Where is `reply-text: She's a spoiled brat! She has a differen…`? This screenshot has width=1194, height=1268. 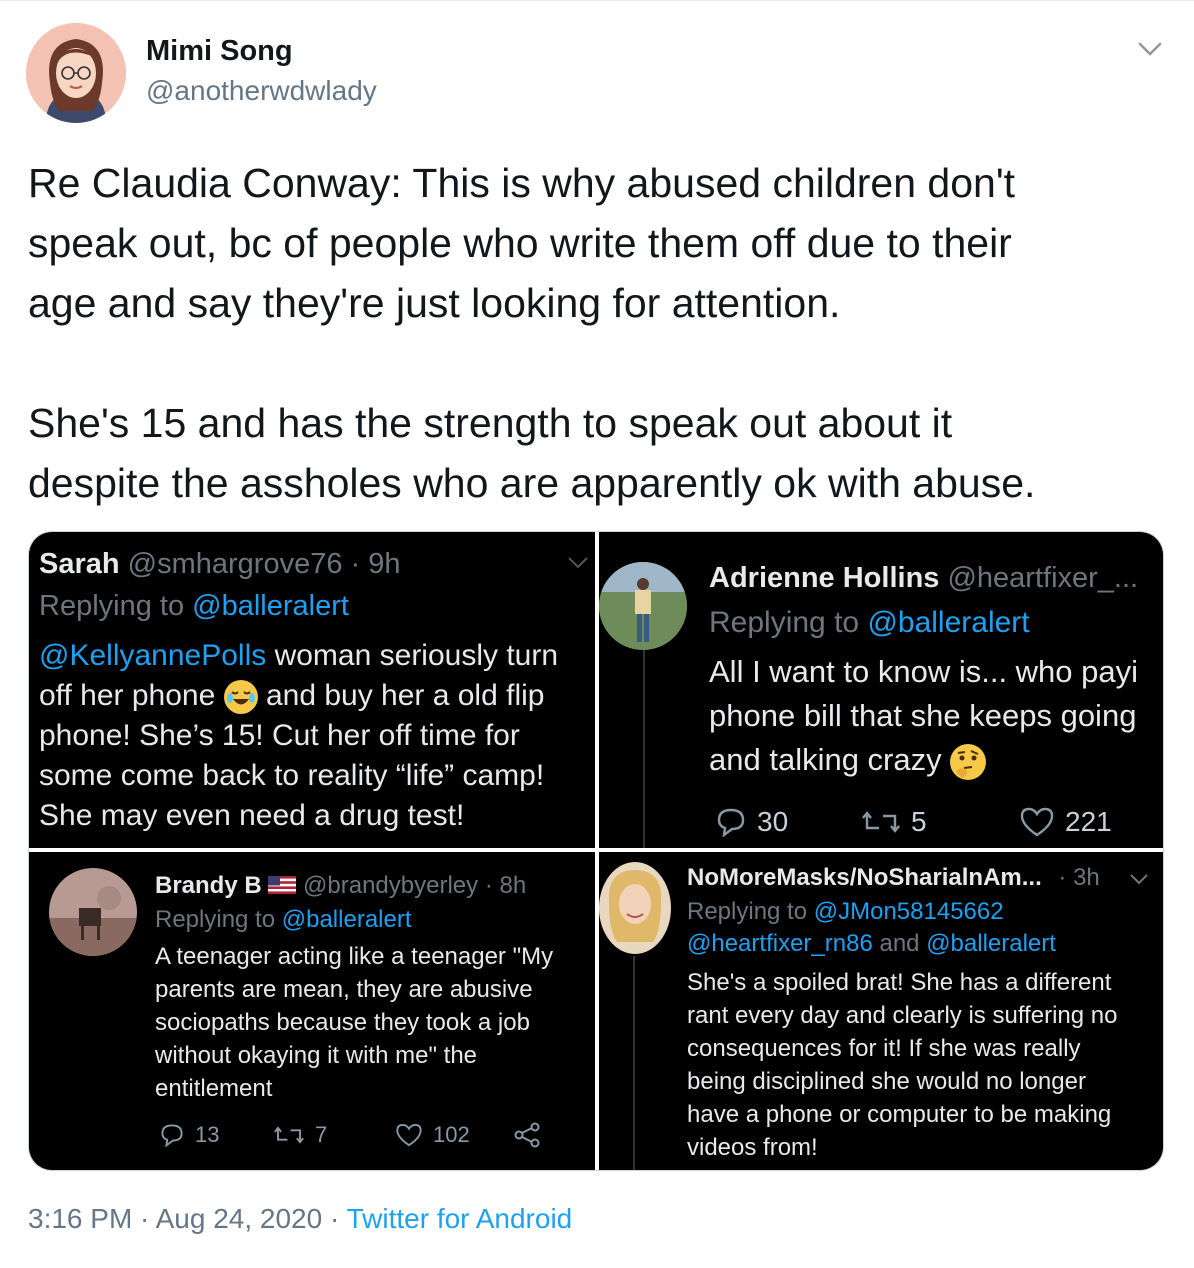 reply-text: She's a spoiled brat! She has a differen… is located at coordinates (899, 982).